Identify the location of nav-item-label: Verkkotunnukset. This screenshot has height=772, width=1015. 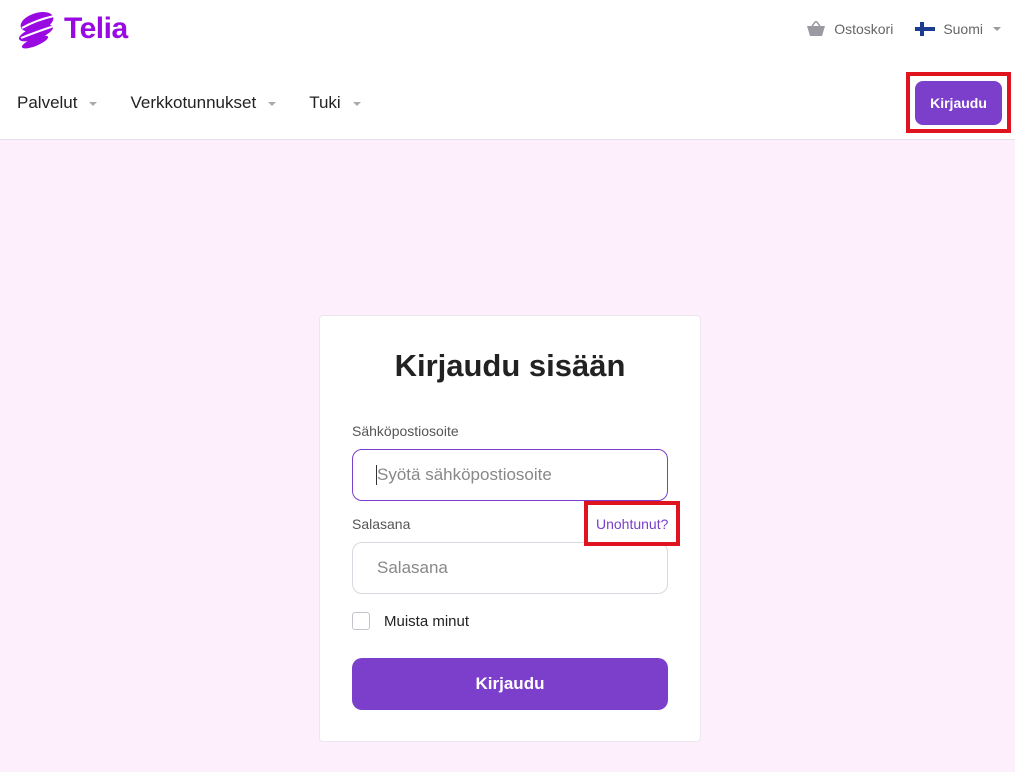
(193, 102).